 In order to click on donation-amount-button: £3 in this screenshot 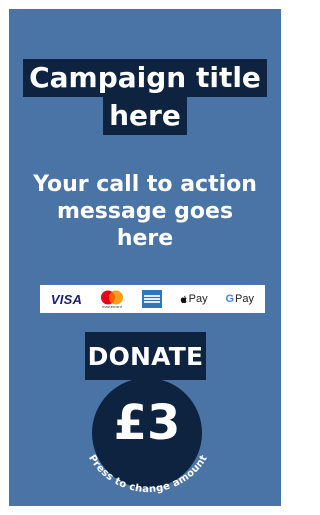, I will do `click(147, 433)`.